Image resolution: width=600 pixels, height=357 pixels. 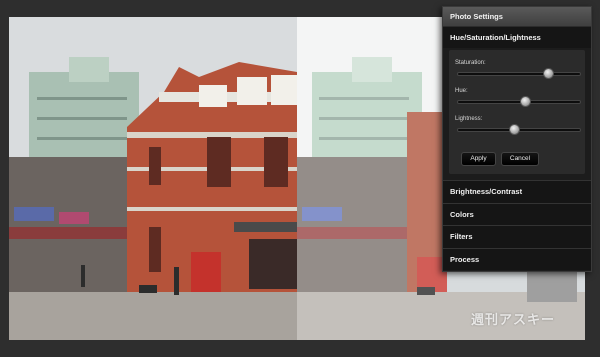 I want to click on section-header-colors: Colors, so click(x=517, y=213).